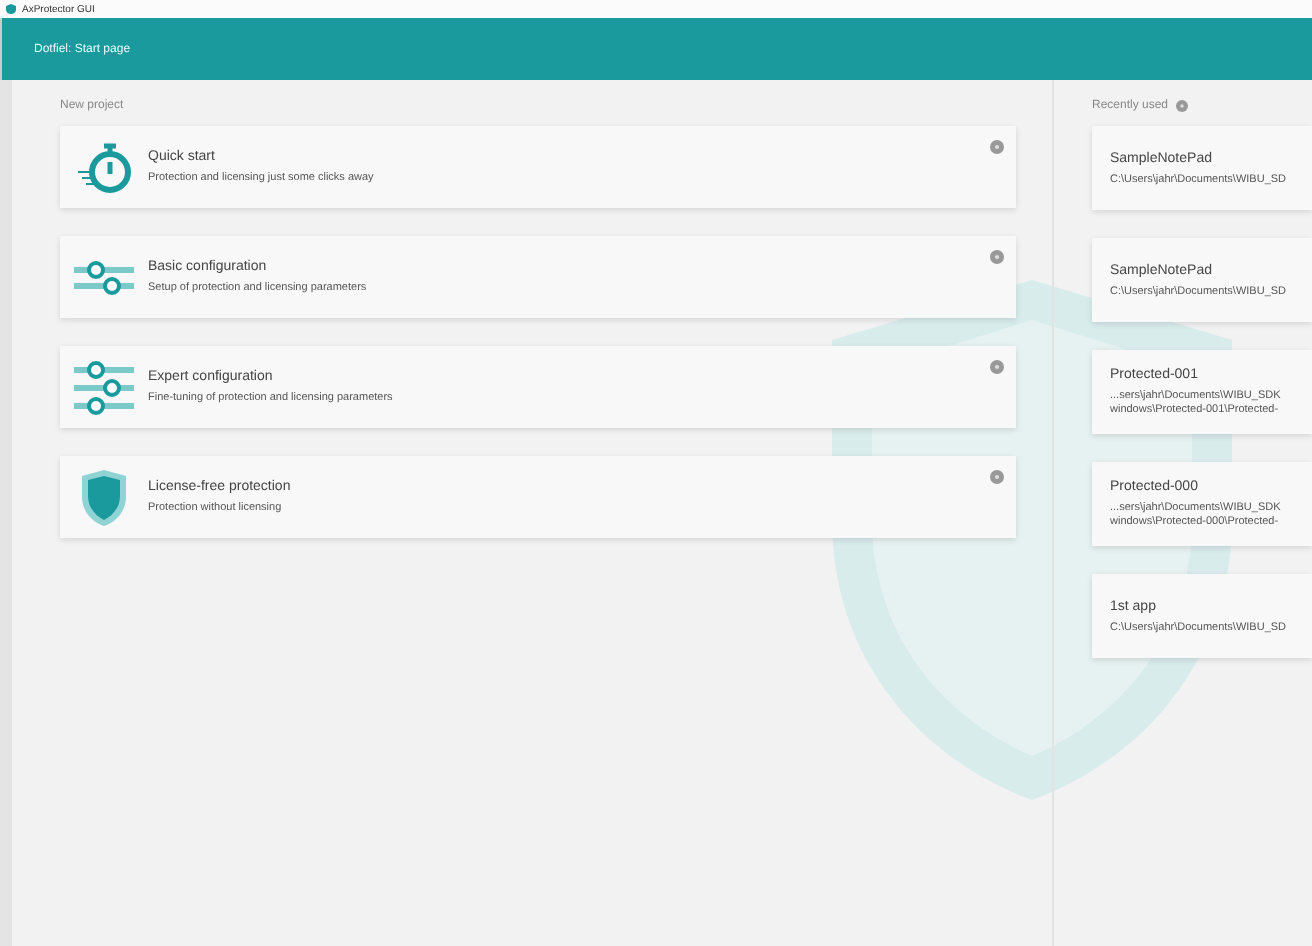 This screenshot has width=1312, height=946. What do you see at coordinates (11, 9) in the screenshot?
I see `app-icon` at bounding box center [11, 9].